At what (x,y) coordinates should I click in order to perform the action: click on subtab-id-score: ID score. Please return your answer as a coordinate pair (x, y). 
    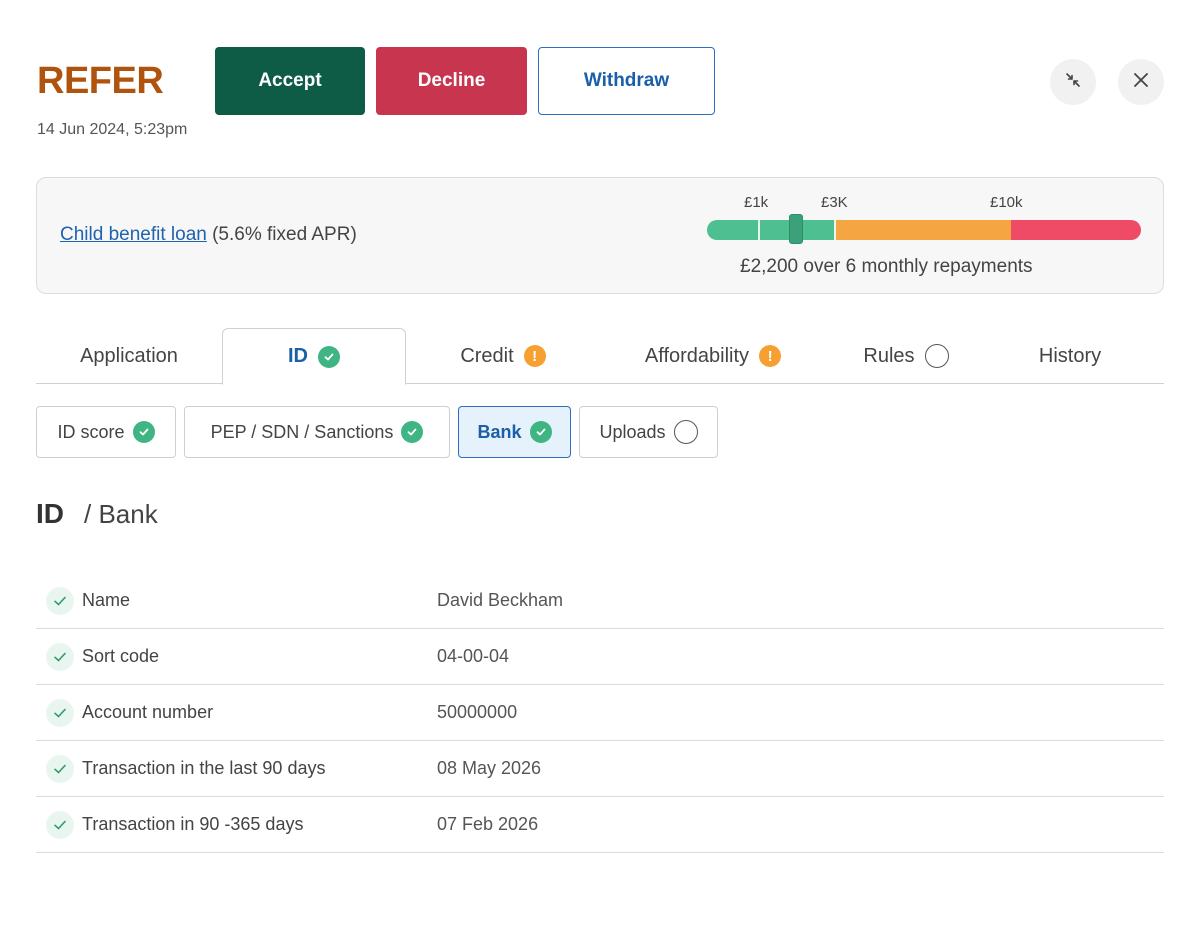
    Looking at the image, I should click on (106, 432).